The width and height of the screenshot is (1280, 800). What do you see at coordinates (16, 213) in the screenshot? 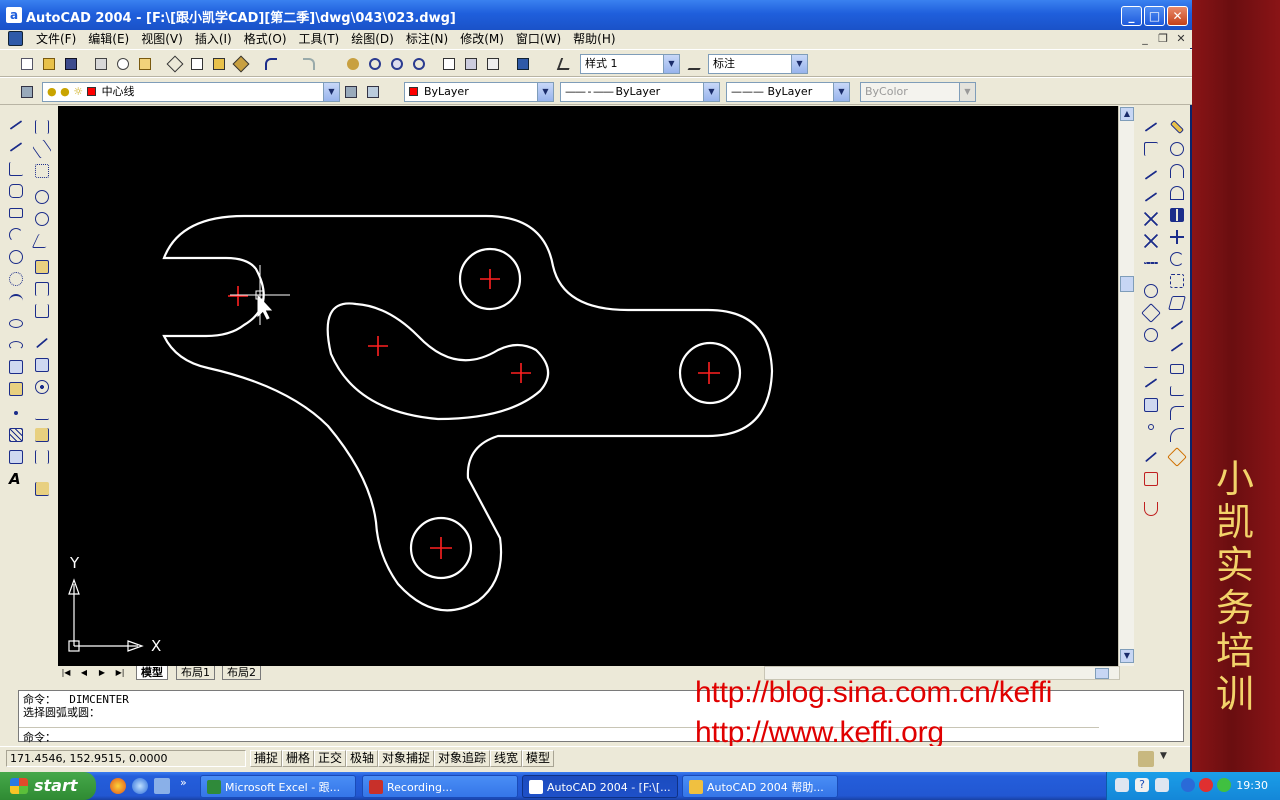
I see `rectangle-icon` at bounding box center [16, 213].